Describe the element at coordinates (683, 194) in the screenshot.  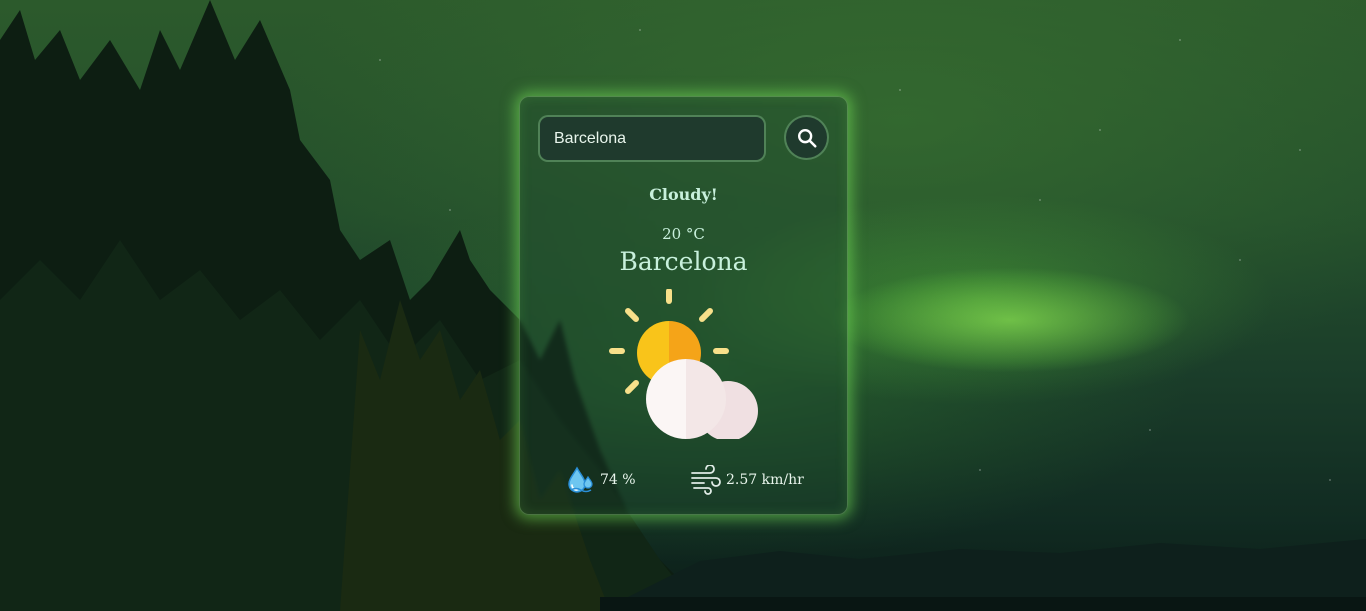
I see `weather-condition: Cloudy!` at that location.